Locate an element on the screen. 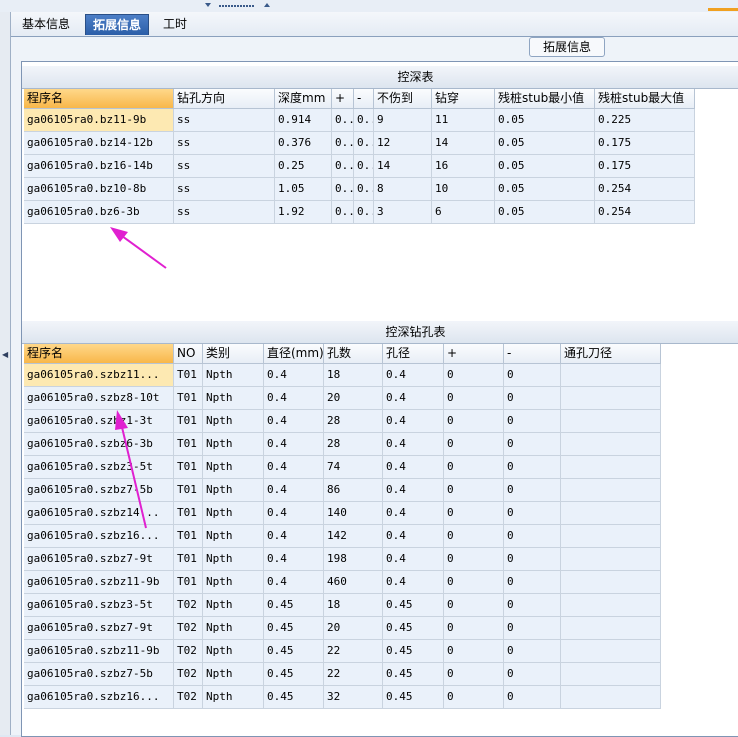  depth-table-row: ga06105ra0.bz6-3bss1.920..0..360.050.254 is located at coordinates (359, 212).